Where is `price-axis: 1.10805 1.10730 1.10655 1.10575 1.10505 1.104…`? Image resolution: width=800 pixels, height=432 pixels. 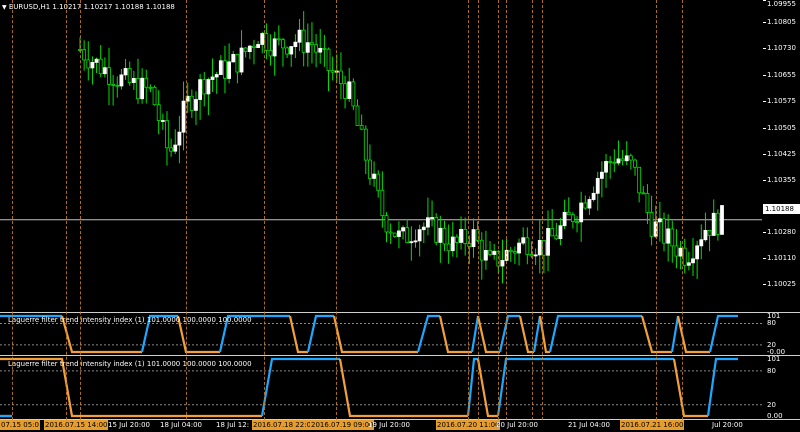
price-axis: 1.10805 1.10730 1.10655 1.10575 1.10505 1.104… is located at coordinates (781, 156).